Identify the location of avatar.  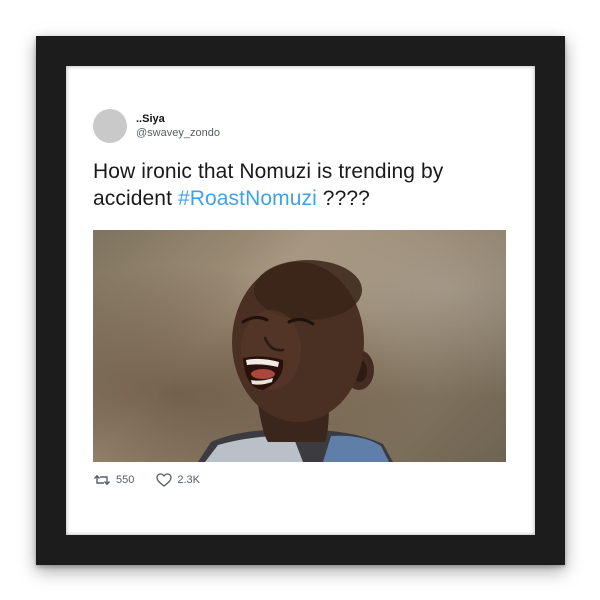
(110, 126).